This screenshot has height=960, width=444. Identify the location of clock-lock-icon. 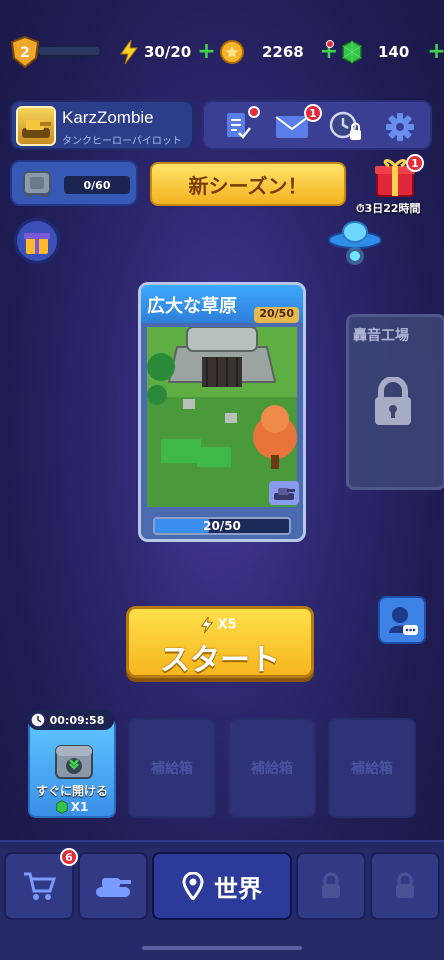
(345, 125).